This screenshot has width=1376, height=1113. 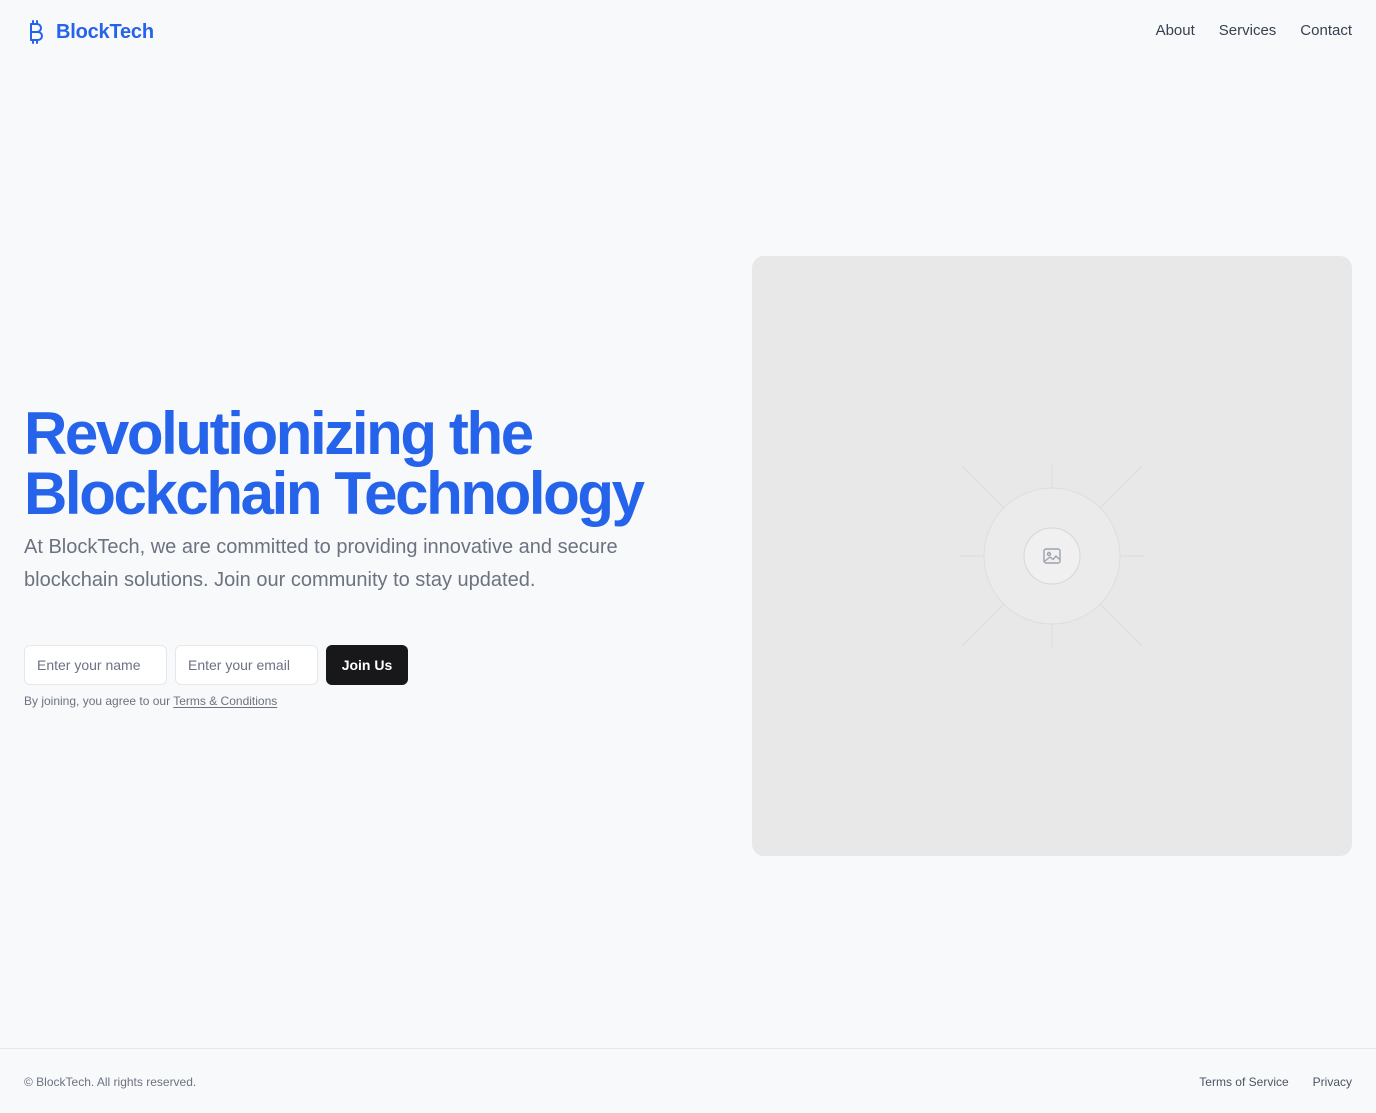 What do you see at coordinates (225, 701) in the screenshot?
I see `terms-conditions-link: Terms & Conditions` at bounding box center [225, 701].